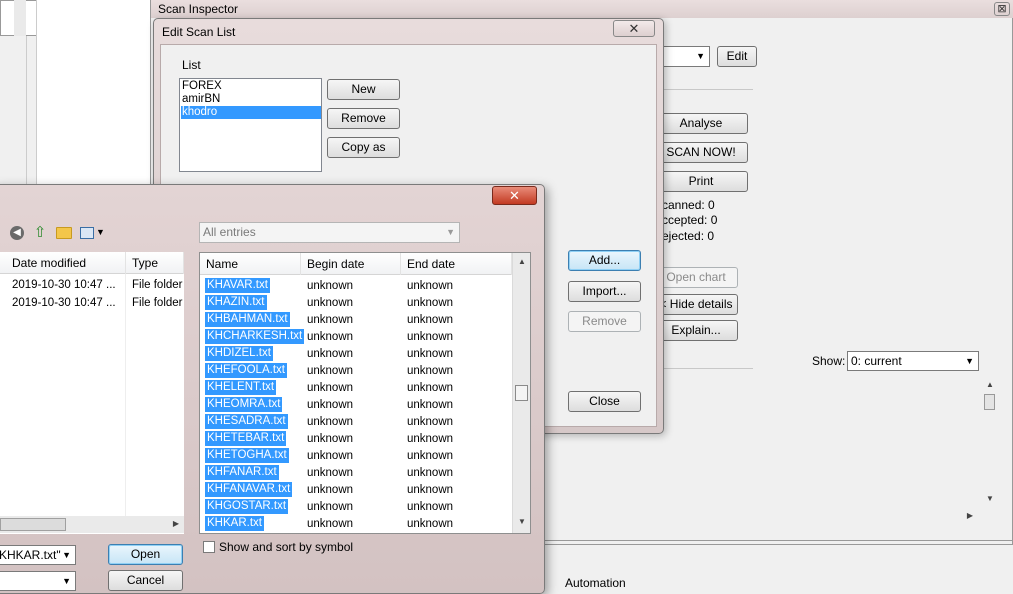 The height and width of the screenshot is (594, 1013). What do you see at coordinates (250, 86) in the screenshot?
I see `list-item: FOREX` at bounding box center [250, 86].